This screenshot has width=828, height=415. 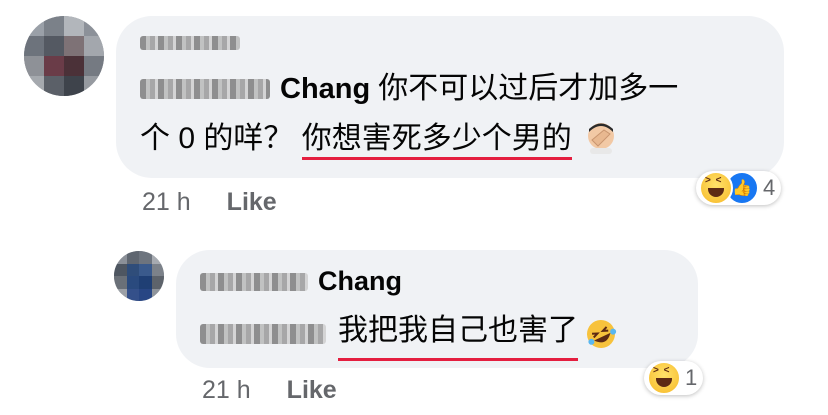 What do you see at coordinates (312, 390) in the screenshot?
I see `comment-2-like-button: Like` at bounding box center [312, 390].